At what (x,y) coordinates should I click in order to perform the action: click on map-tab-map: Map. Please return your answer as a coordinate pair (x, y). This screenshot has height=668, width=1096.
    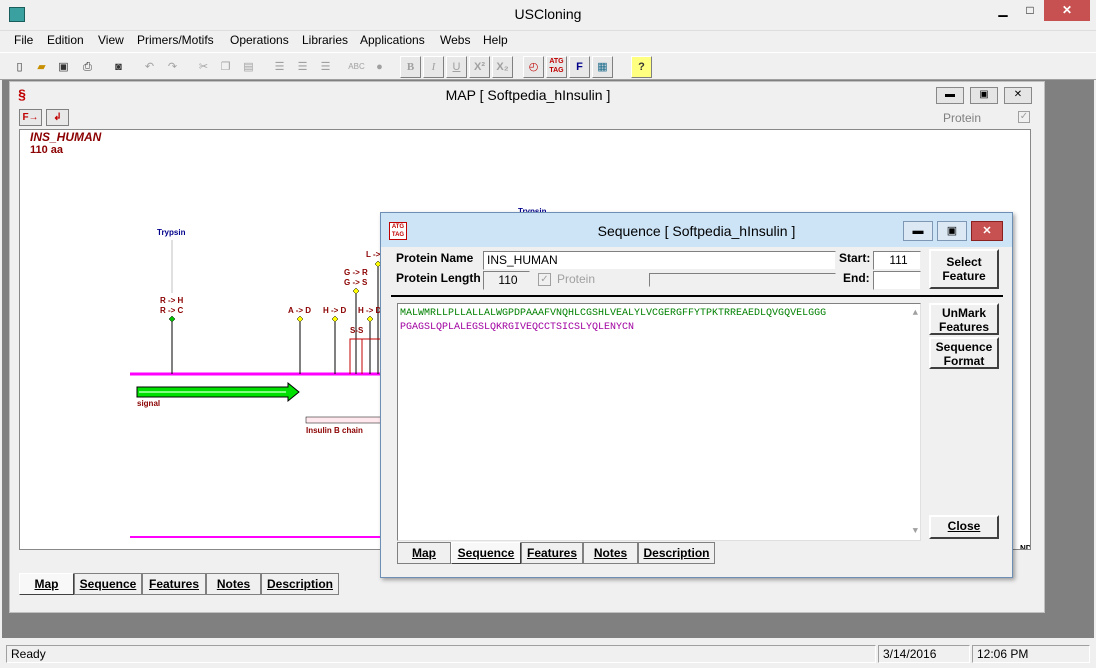
    Looking at the image, I should click on (46, 584).